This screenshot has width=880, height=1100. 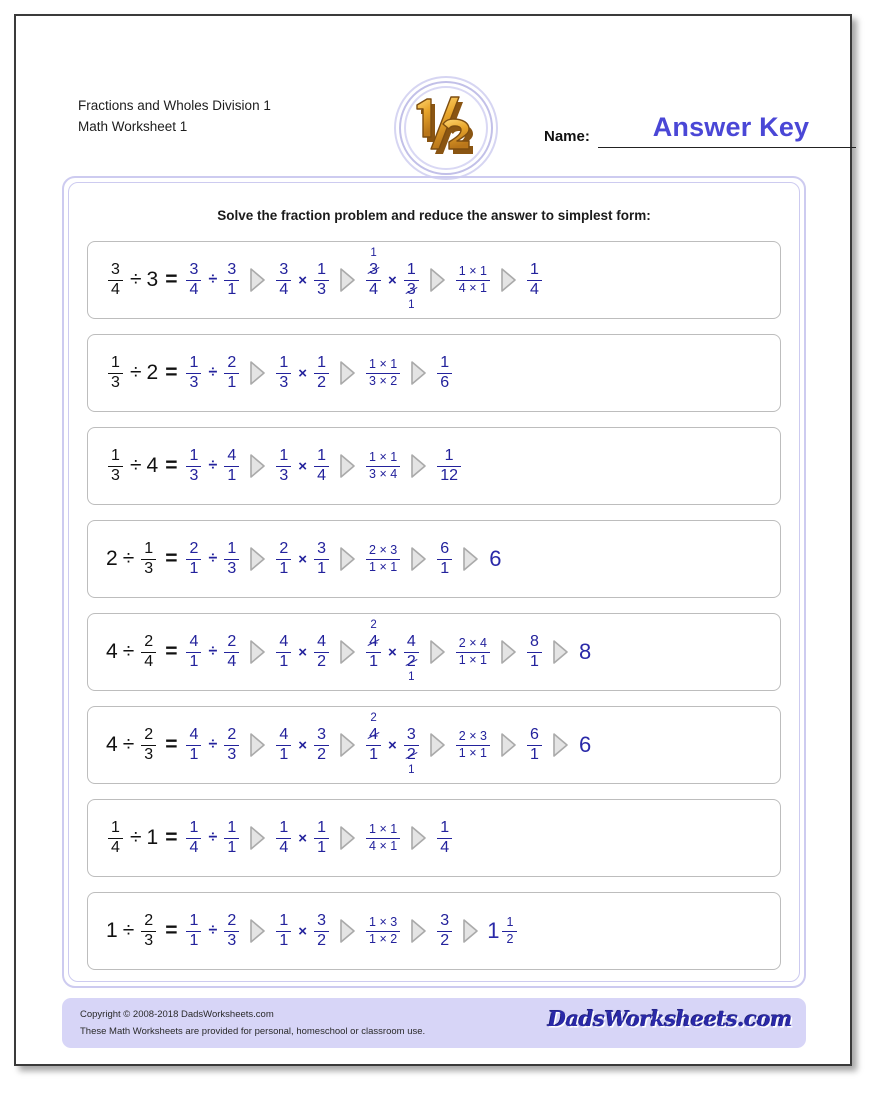 I want to click on question-whole-left: 4, so click(x=112, y=744).